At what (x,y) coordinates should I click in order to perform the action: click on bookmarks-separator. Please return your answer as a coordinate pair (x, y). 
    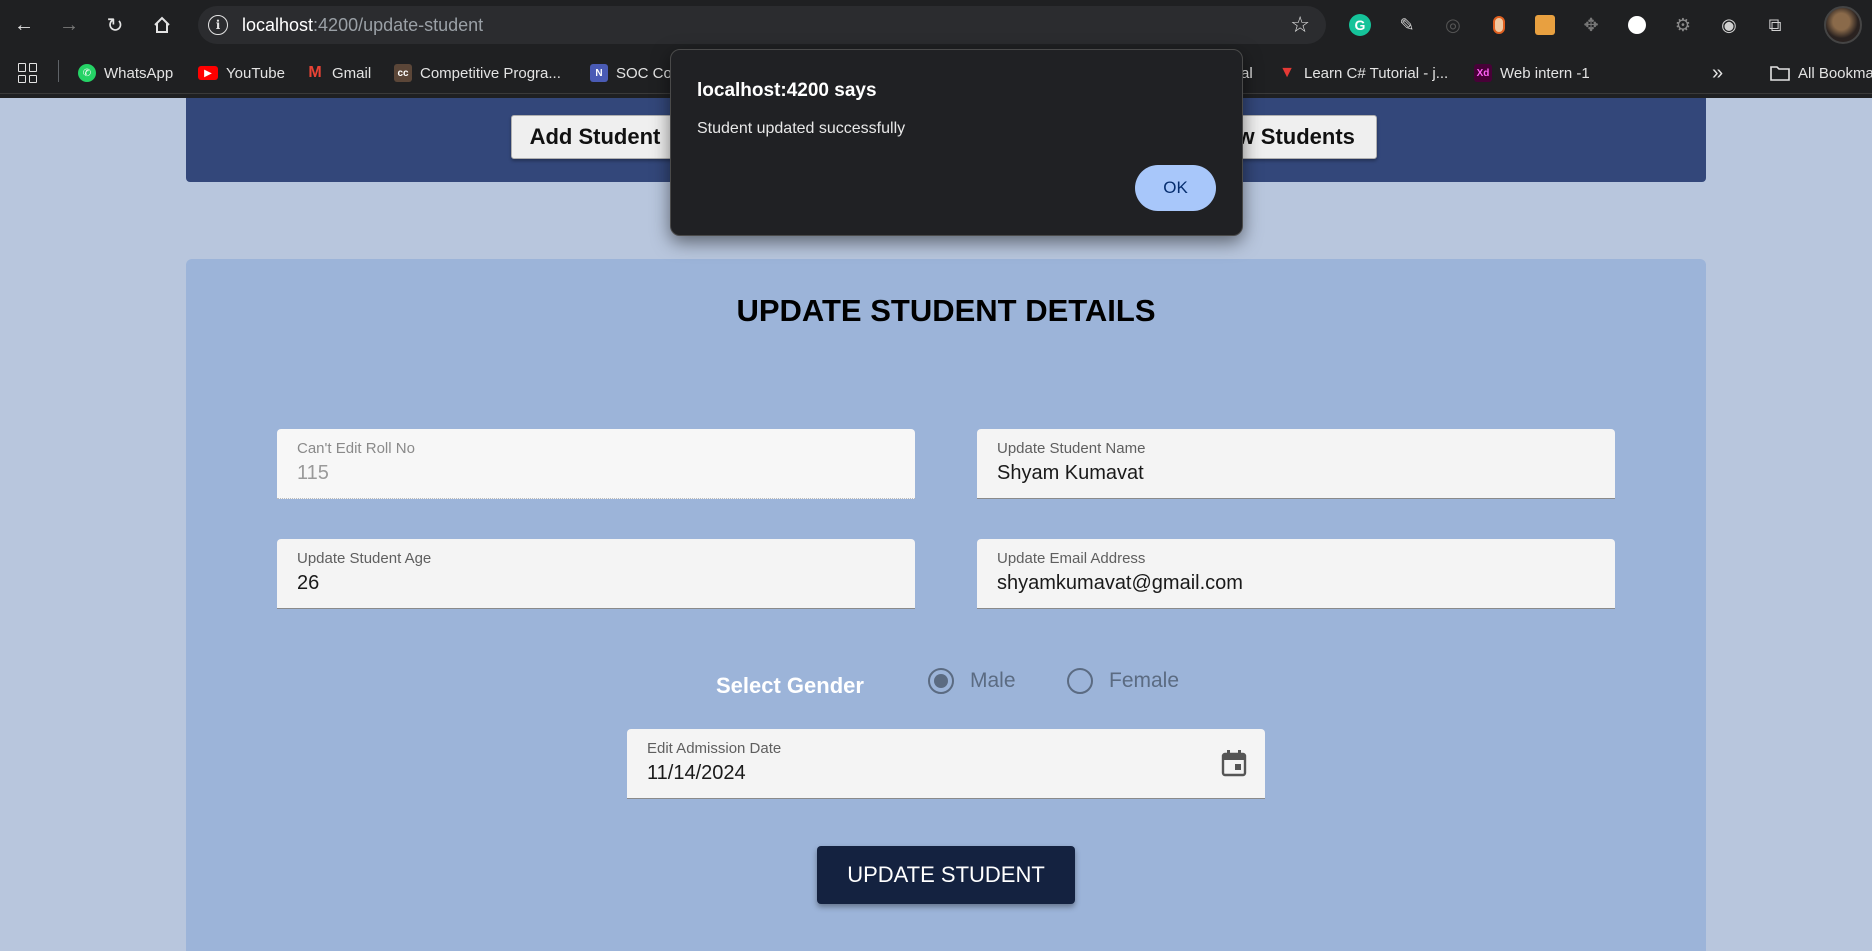
    Looking at the image, I should click on (58, 71).